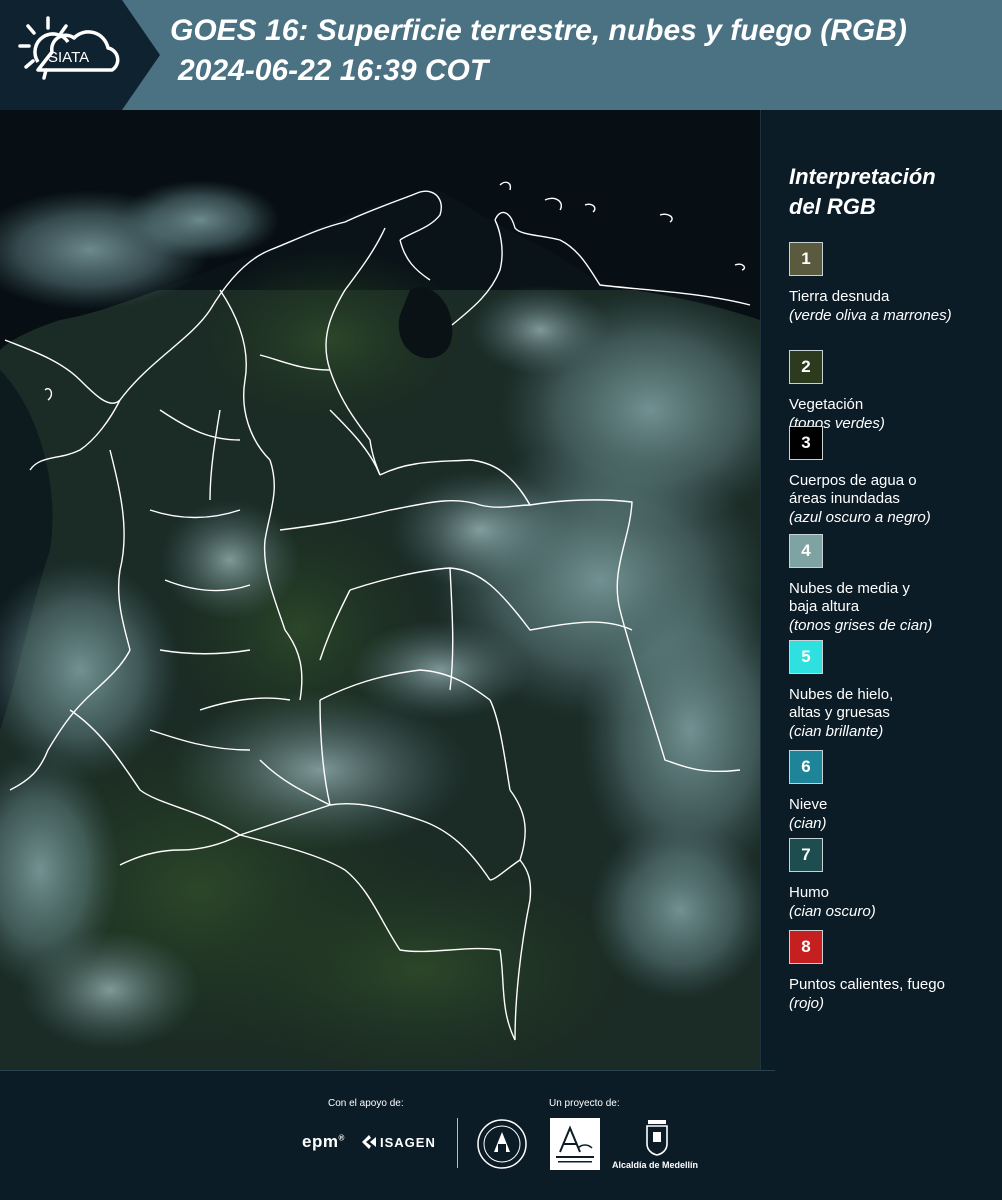 The width and height of the screenshot is (1002, 1200). What do you see at coordinates (657, 1138) in the screenshot?
I see `medellin-shield-icon` at bounding box center [657, 1138].